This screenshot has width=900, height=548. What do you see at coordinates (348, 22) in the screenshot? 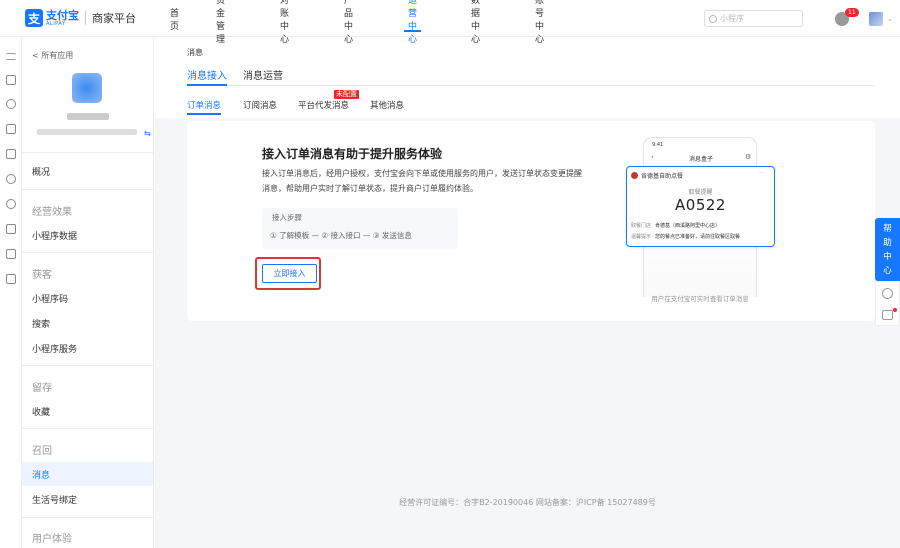
I see `topnav-products: 产品中心` at bounding box center [348, 22].